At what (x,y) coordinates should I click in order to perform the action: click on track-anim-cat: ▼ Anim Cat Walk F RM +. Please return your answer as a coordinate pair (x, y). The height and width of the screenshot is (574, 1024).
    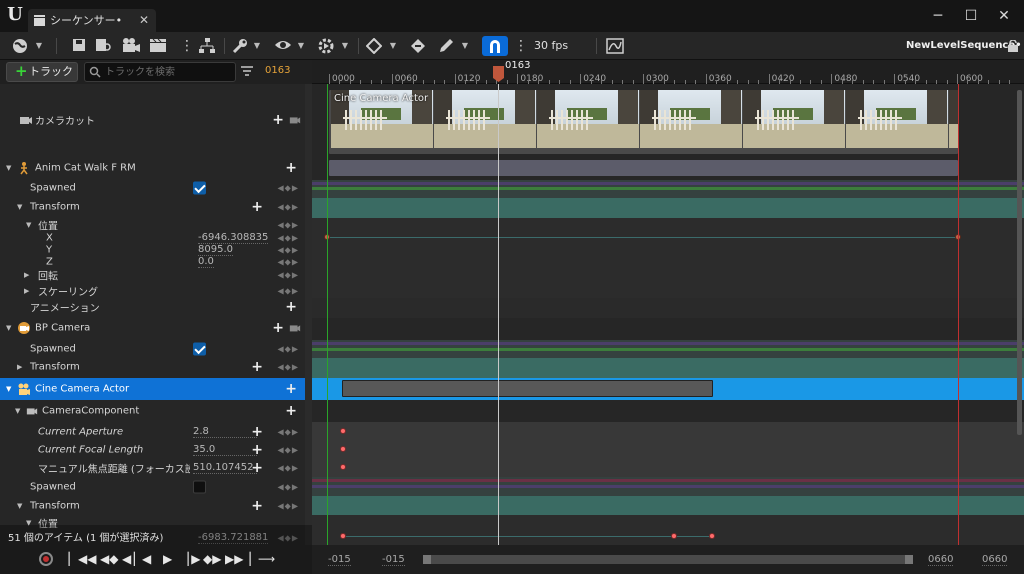
    Looking at the image, I should click on (152, 168).